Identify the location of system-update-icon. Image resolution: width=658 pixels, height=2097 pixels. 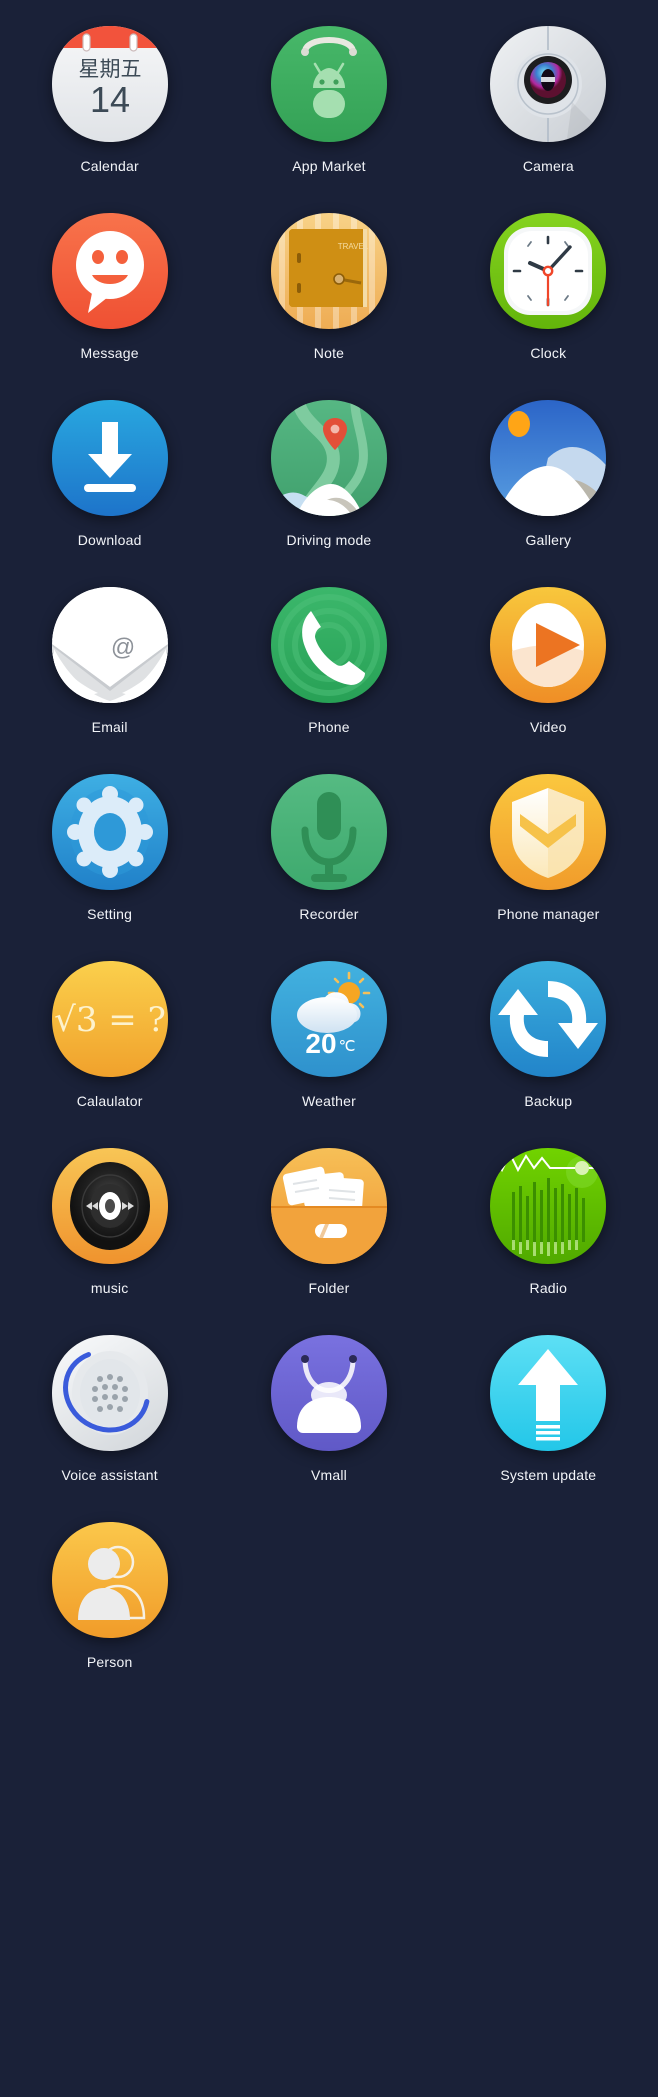
(548, 1393).